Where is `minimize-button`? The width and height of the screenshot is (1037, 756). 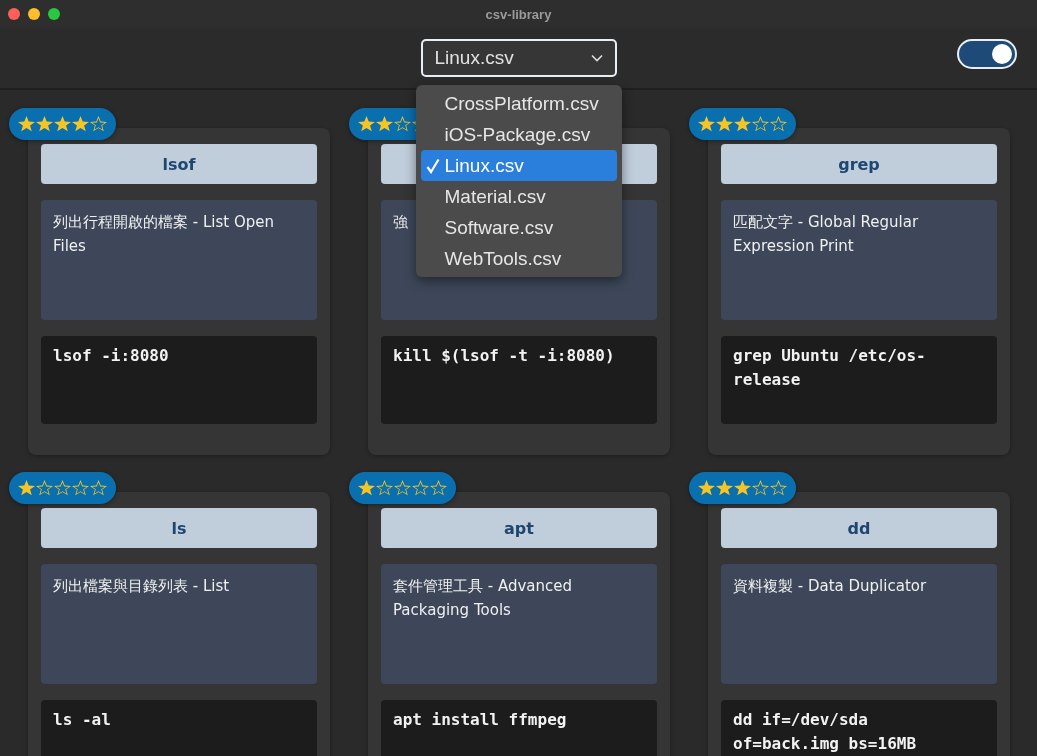 minimize-button is located at coordinates (34, 14).